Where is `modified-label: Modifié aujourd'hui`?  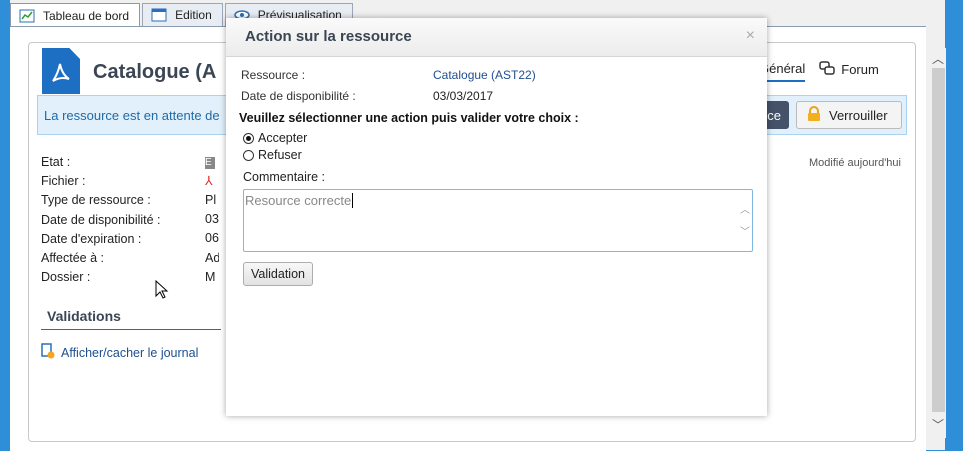
modified-label: Modifié aujourd'hui is located at coordinates (855, 163).